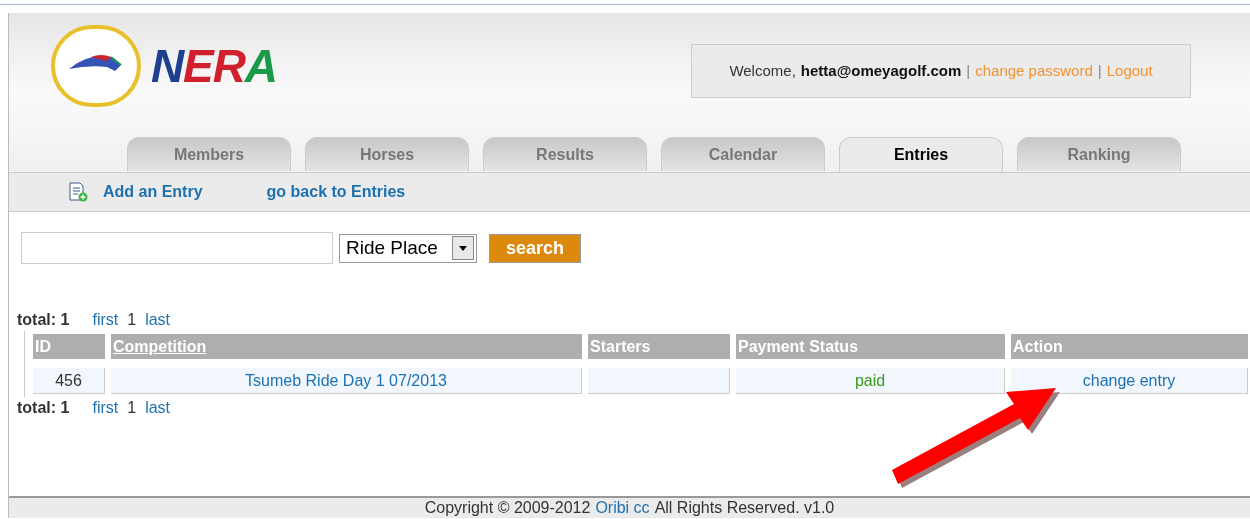 This screenshot has width=1250, height=519. Describe the element at coordinates (762, 70) in the screenshot. I see `welcome-text: Welcome,` at that location.